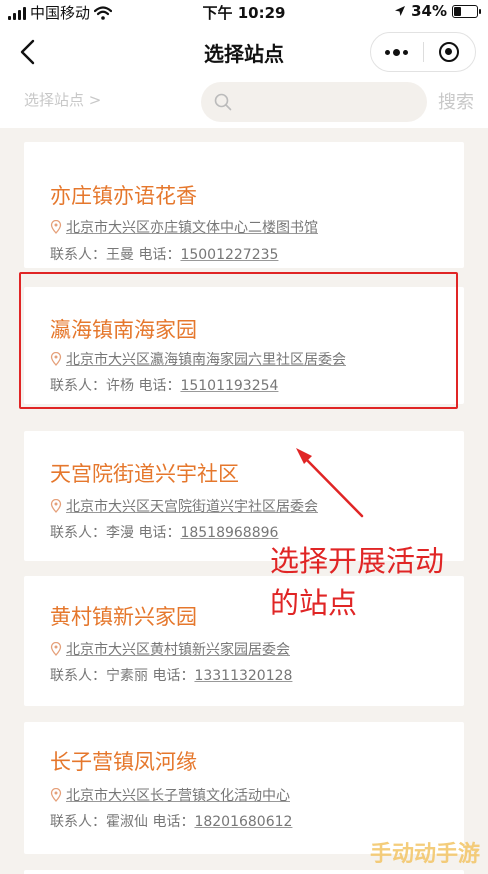 This screenshot has width=488, height=874. Describe the element at coordinates (120, 255) in the screenshot. I see `contact-name: 王曼` at that location.